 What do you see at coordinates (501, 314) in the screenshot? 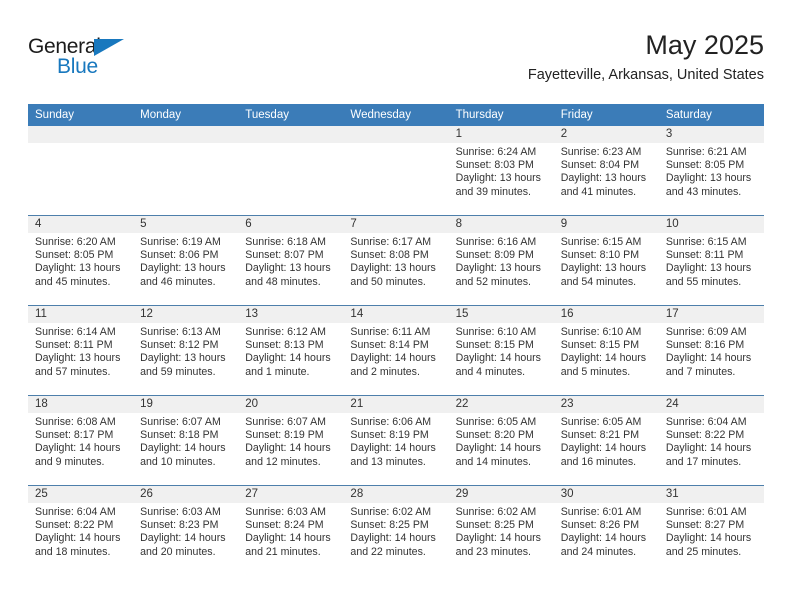
I see `day-number: 15` at bounding box center [501, 314].